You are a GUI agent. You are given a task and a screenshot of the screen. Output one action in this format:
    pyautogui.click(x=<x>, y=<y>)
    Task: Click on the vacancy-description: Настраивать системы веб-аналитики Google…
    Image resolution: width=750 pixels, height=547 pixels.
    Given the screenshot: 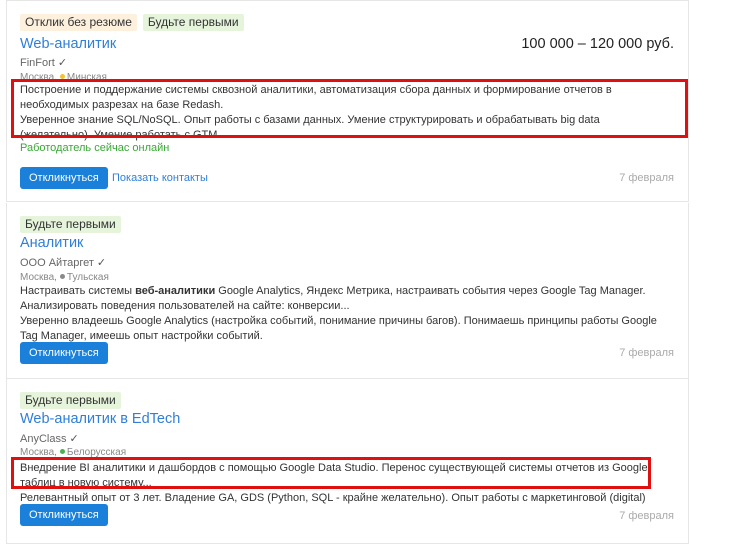 What is the action you would take?
    pyautogui.click(x=345, y=314)
    